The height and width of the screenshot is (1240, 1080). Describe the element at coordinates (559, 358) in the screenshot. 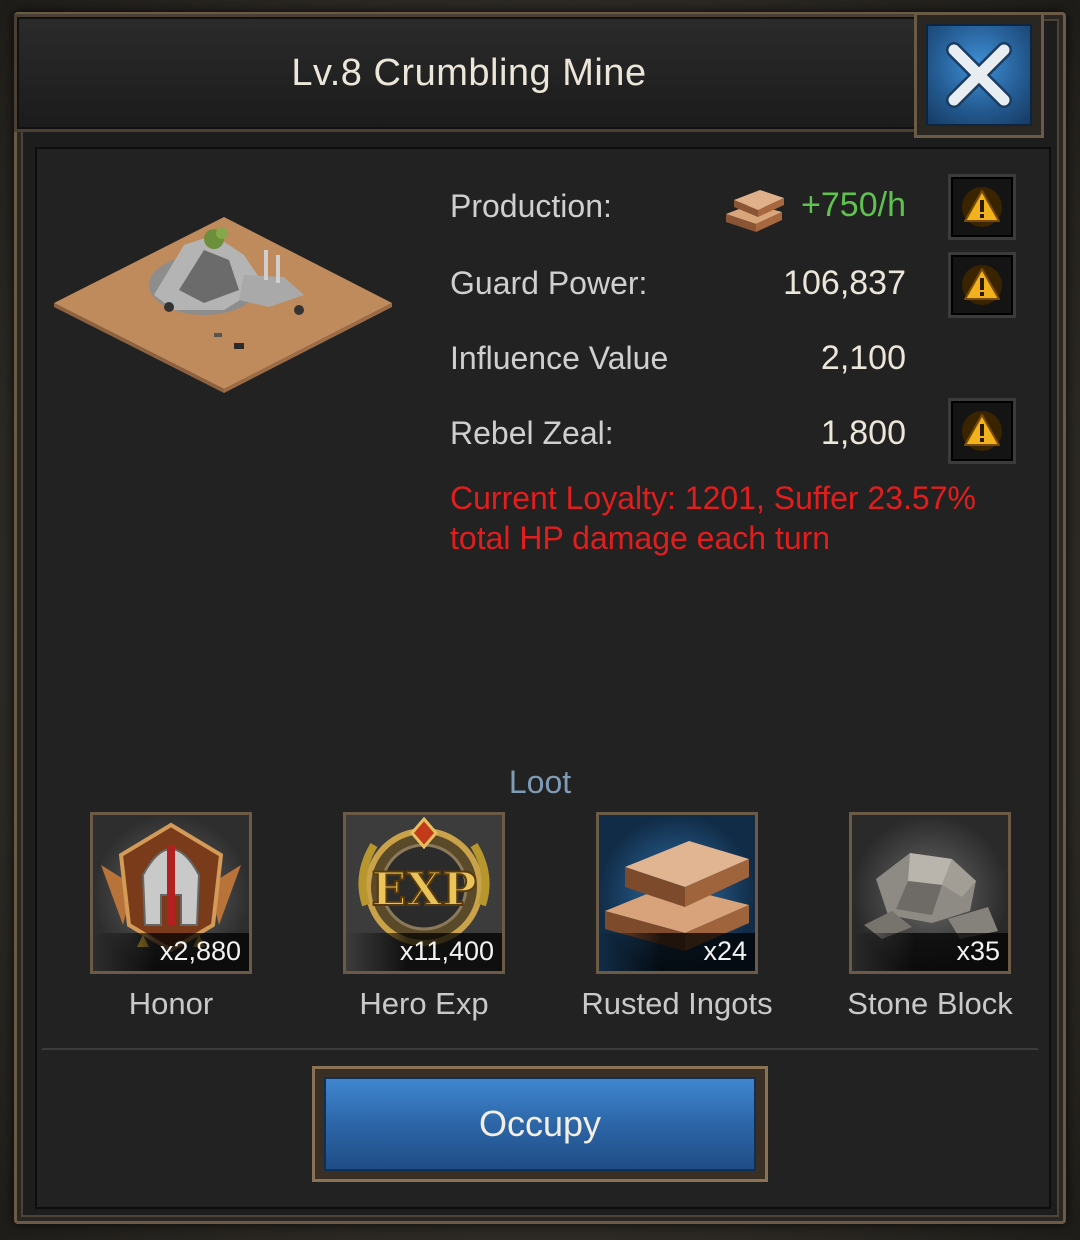

I see `influence-label: Influence Value` at that location.